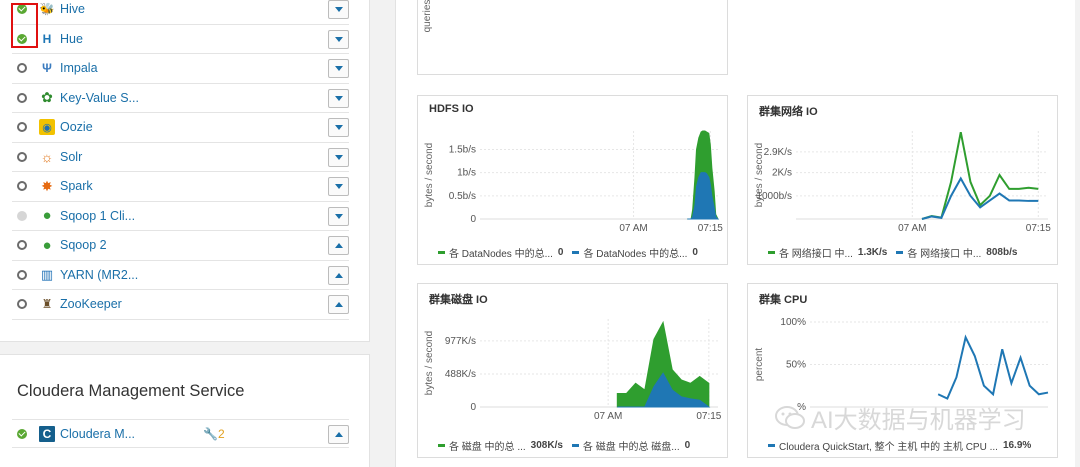  Describe the element at coordinates (774, 196) in the screenshot. I see `y-tick-label: 1000b/s` at that location.